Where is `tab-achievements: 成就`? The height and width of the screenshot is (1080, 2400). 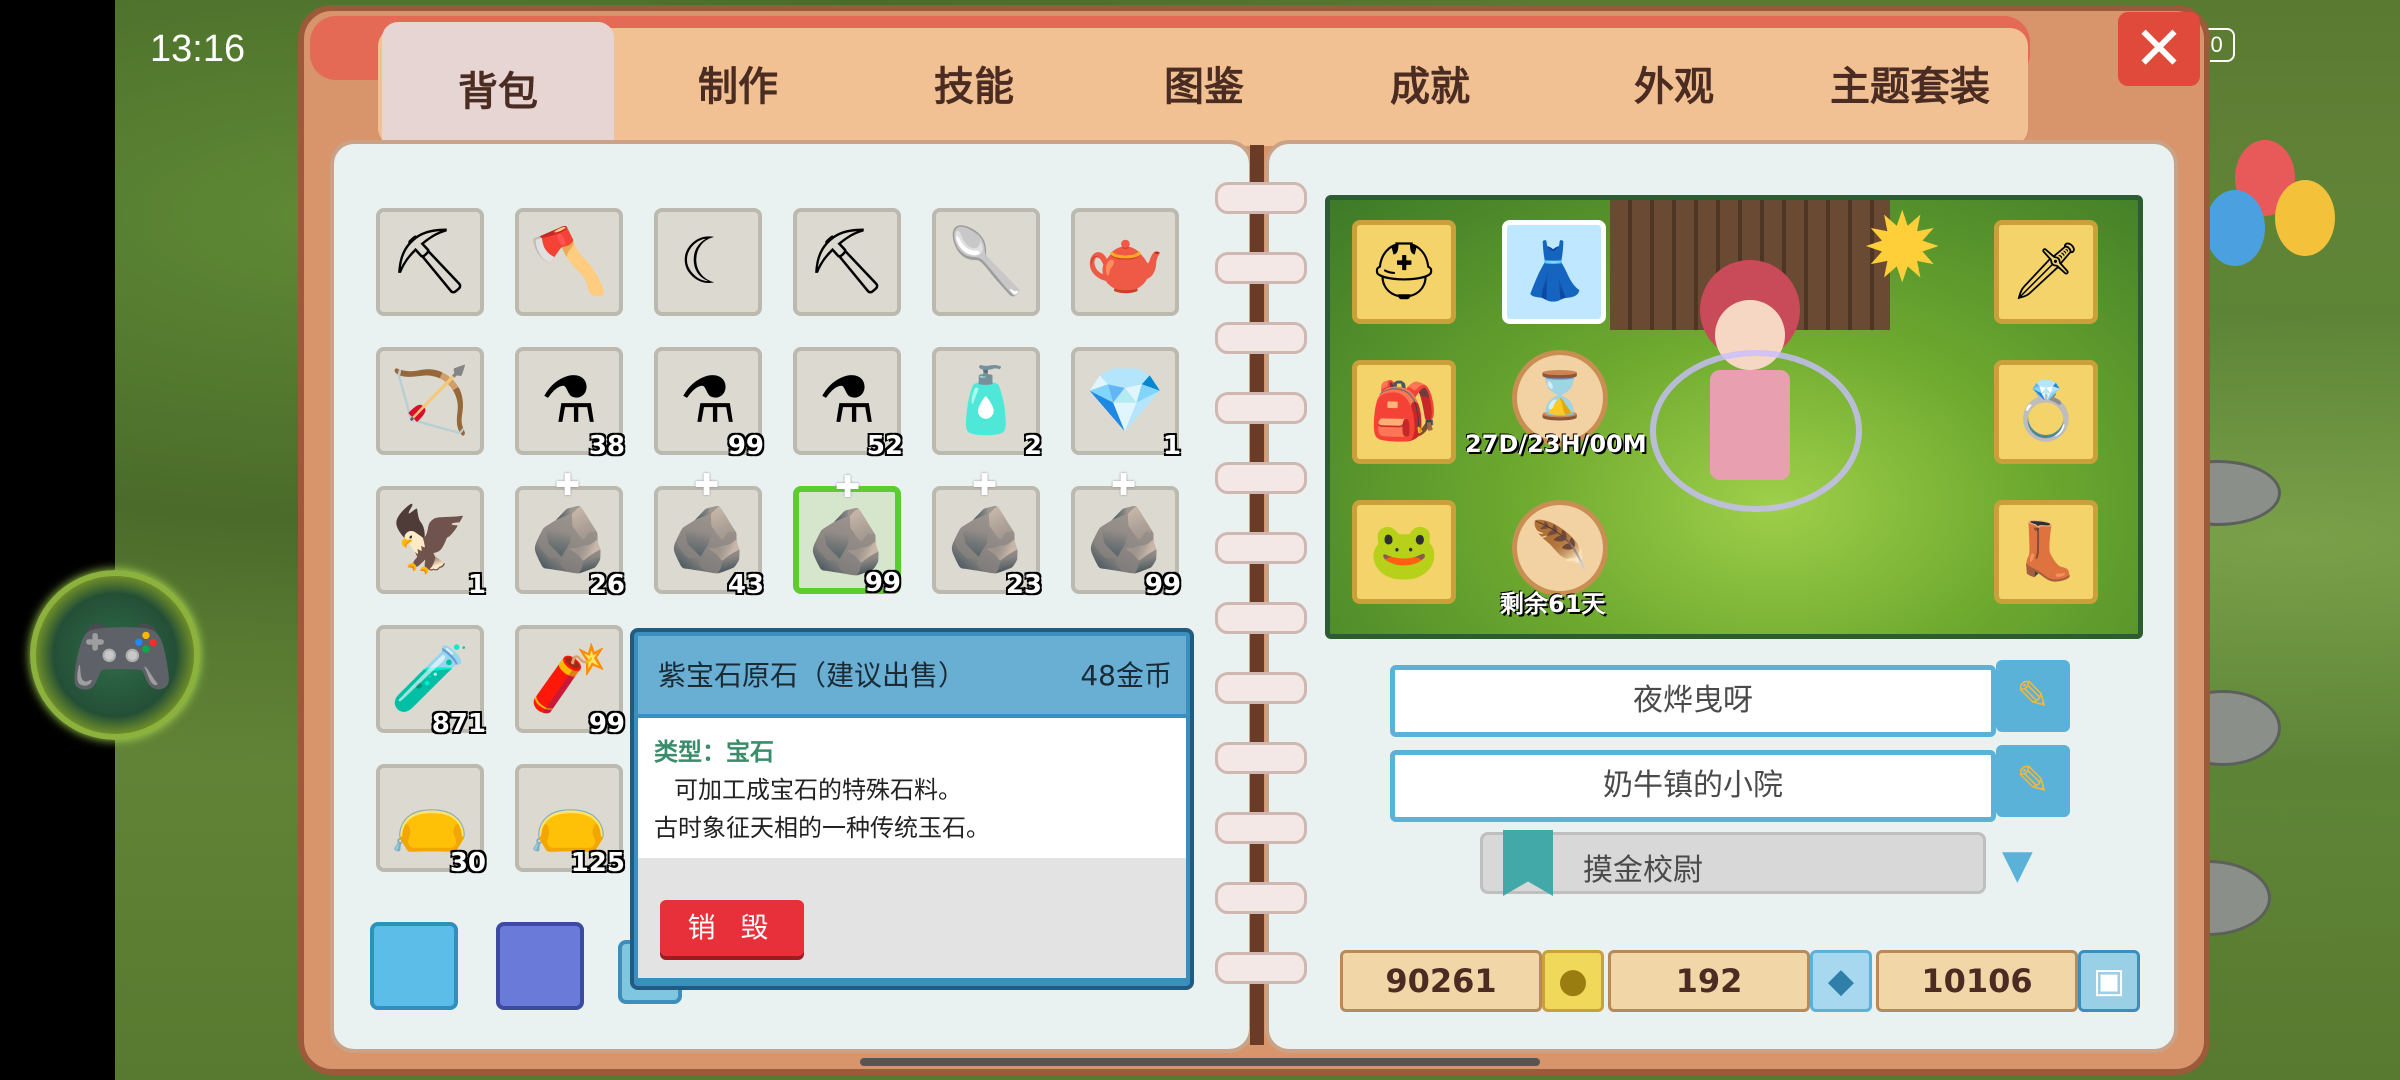
tab-achievements: 成就 is located at coordinates (1430, 87).